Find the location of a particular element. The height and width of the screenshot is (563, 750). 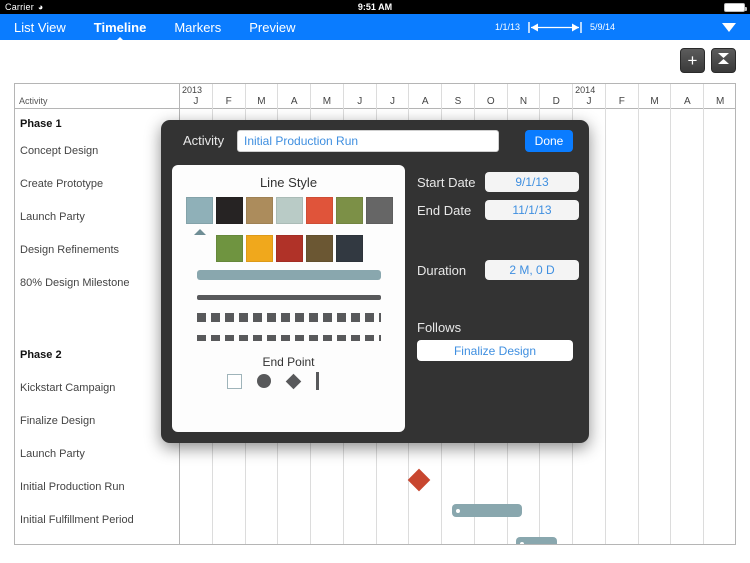

add-activity-button: + is located at coordinates (692, 60).